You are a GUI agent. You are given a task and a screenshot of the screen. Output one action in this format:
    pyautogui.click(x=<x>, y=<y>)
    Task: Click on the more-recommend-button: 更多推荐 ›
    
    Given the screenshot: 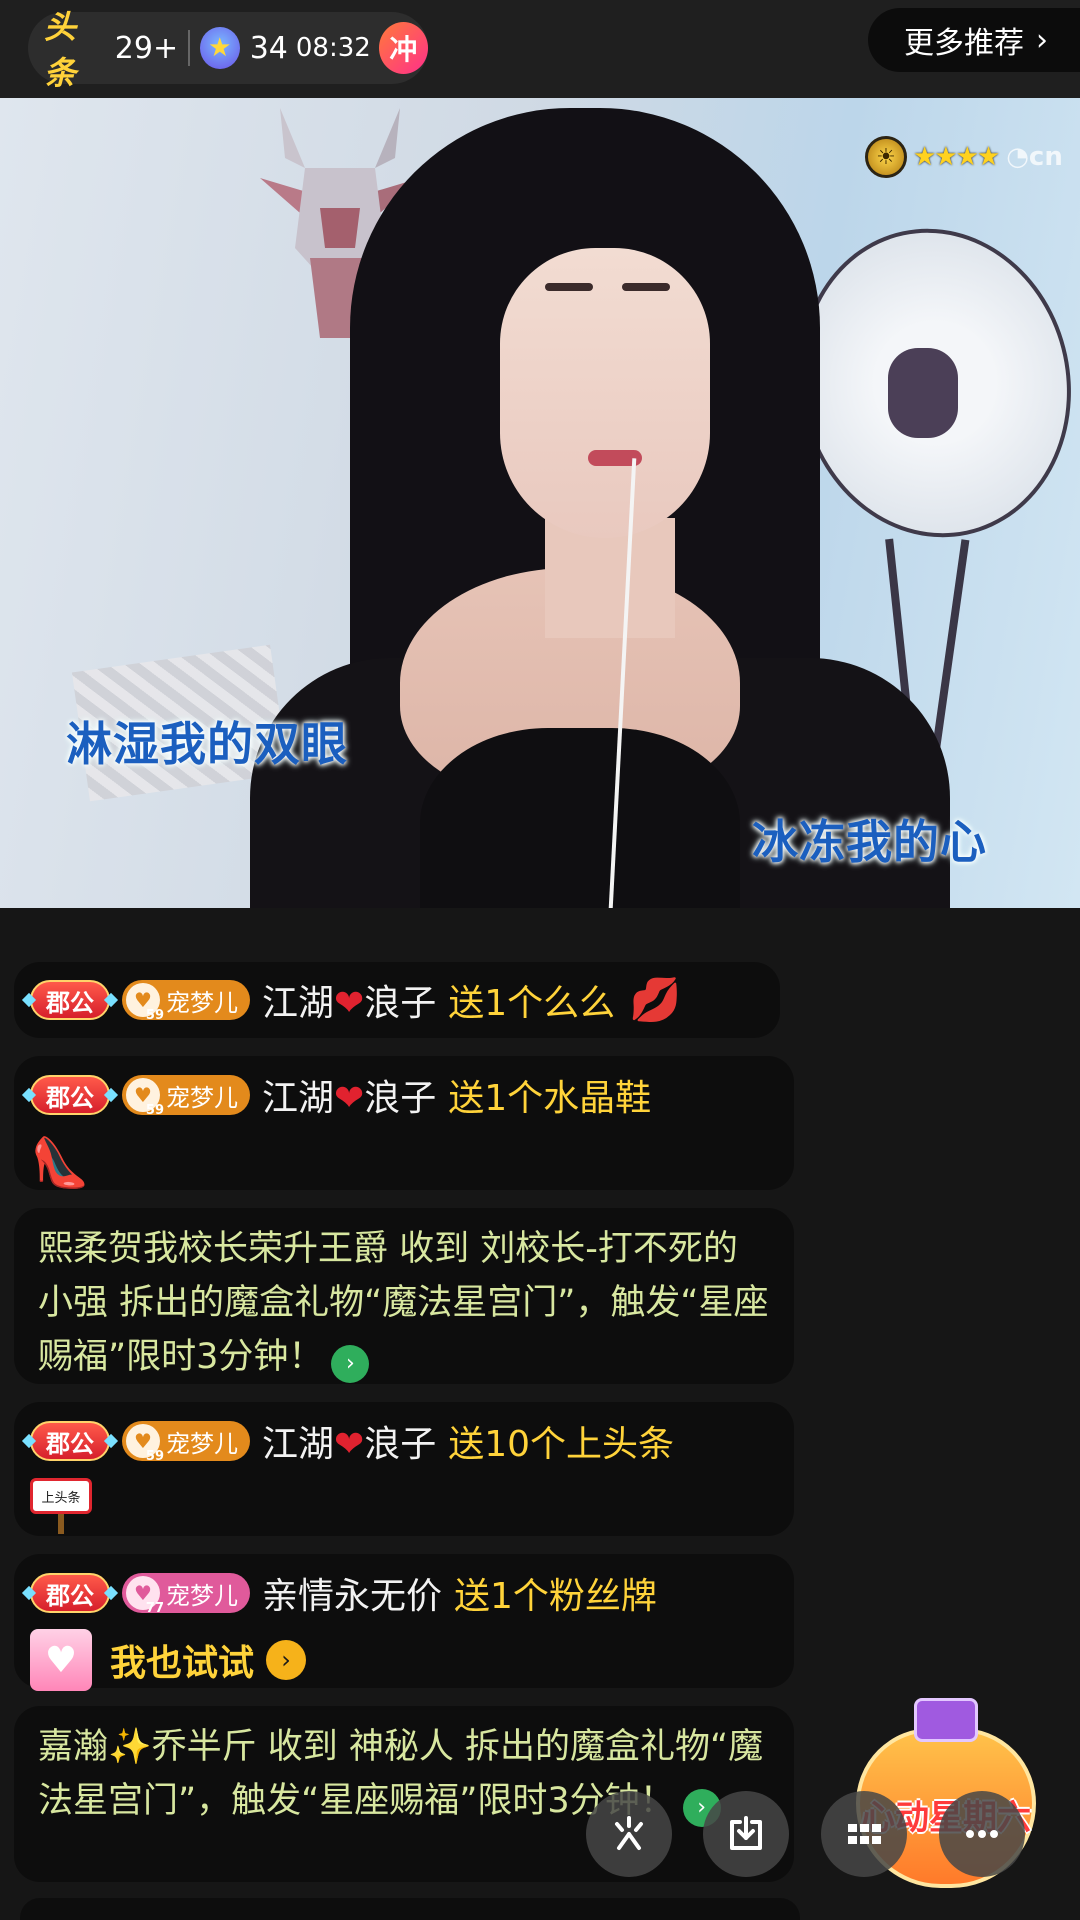 What is the action you would take?
    pyautogui.click(x=974, y=40)
    